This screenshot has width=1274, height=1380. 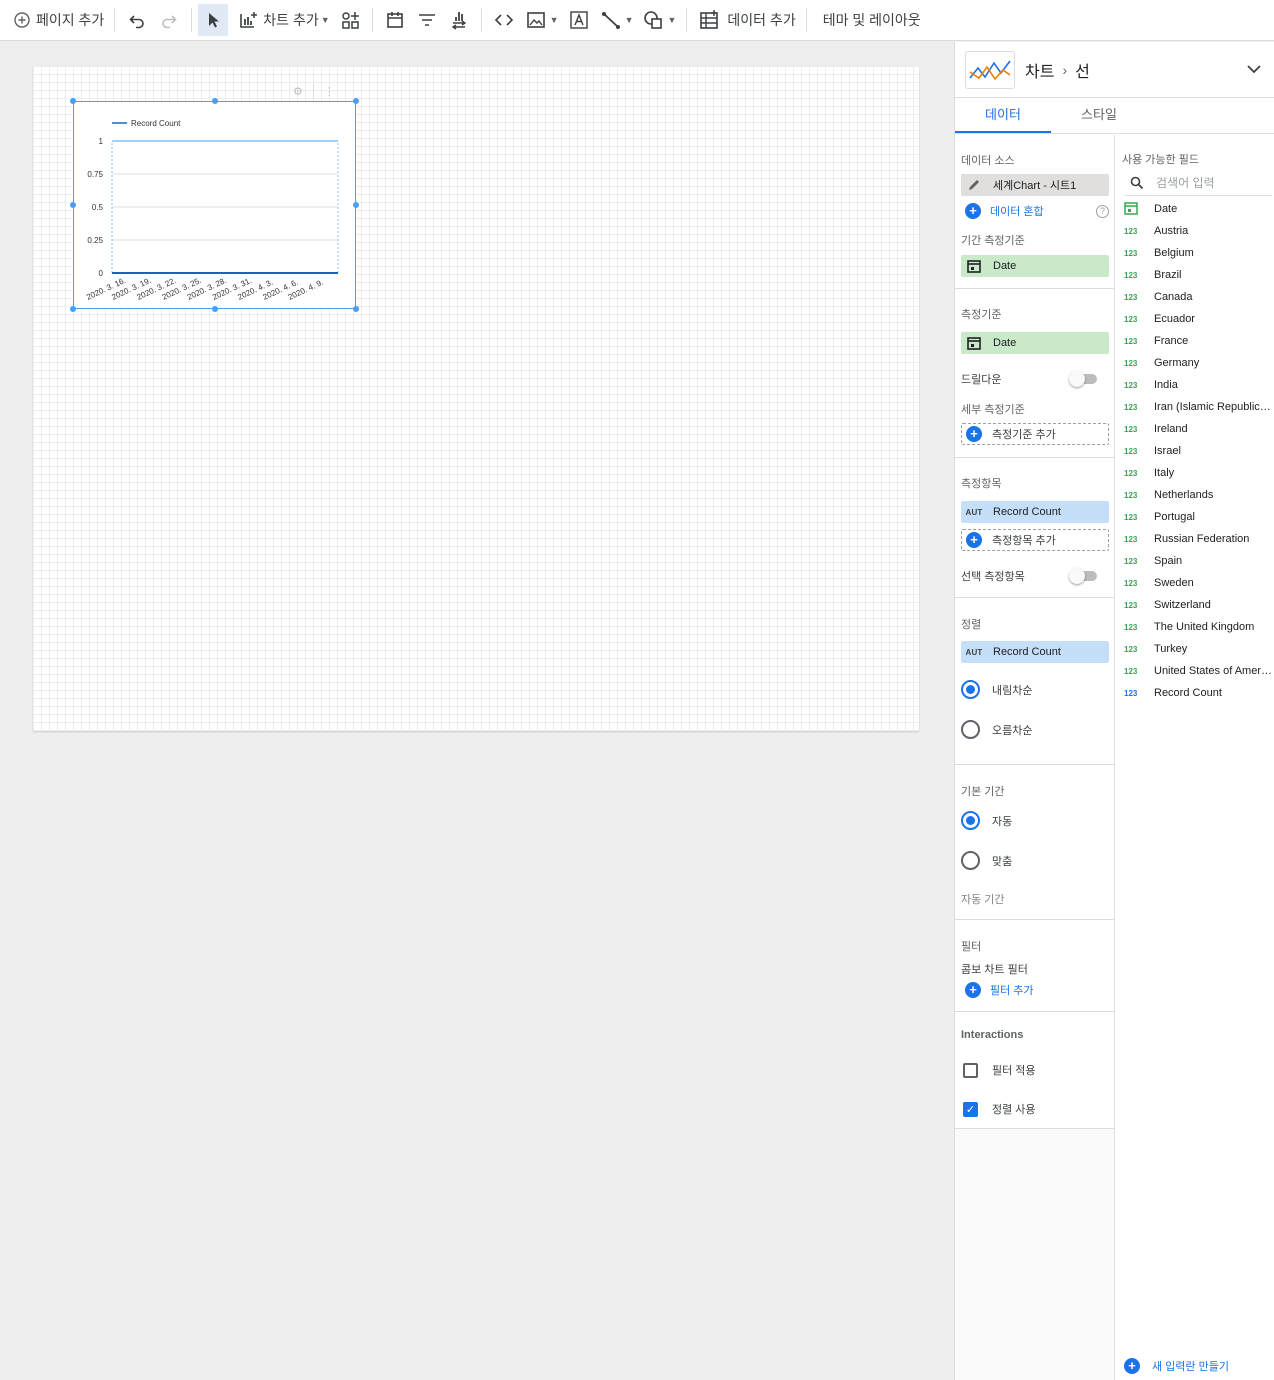 What do you see at coordinates (1199, 583) in the screenshot?
I see `field-item: 123 Sweden` at bounding box center [1199, 583].